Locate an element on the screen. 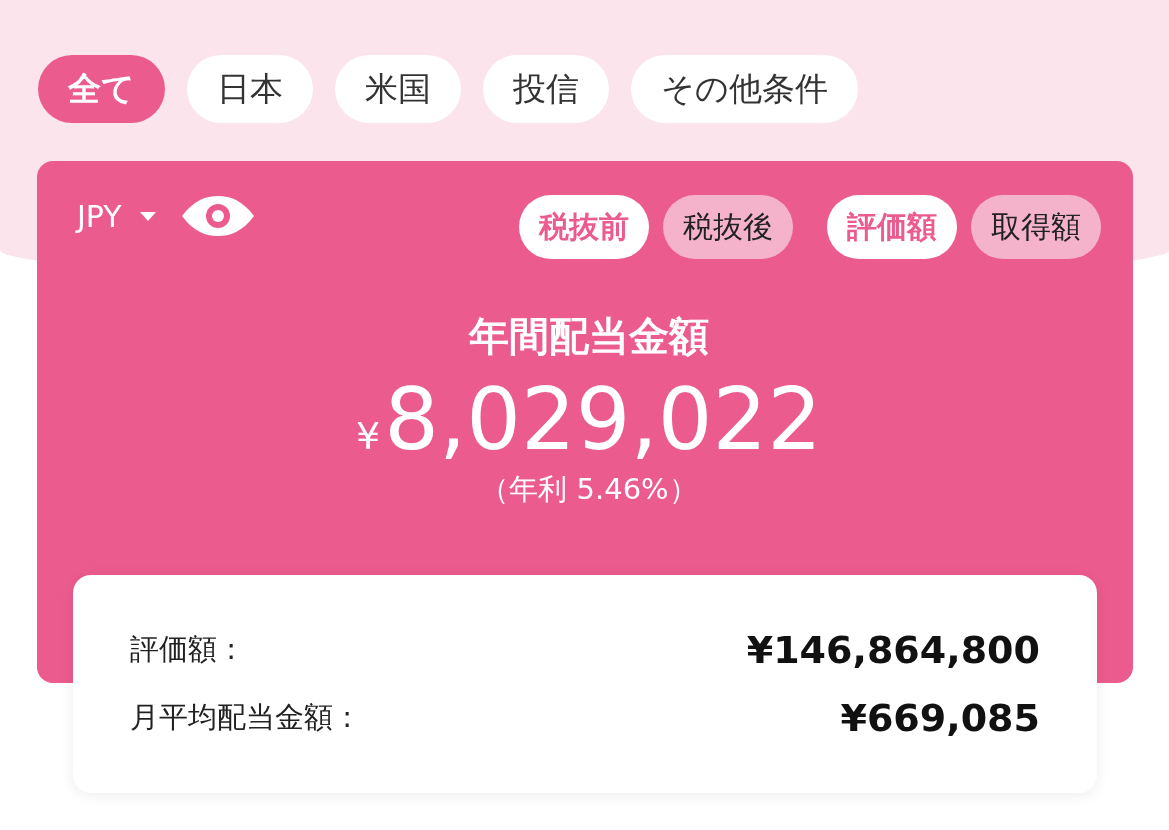 This screenshot has width=1169, height=830. card-title: 年間配当金額 is located at coordinates (589, 336).